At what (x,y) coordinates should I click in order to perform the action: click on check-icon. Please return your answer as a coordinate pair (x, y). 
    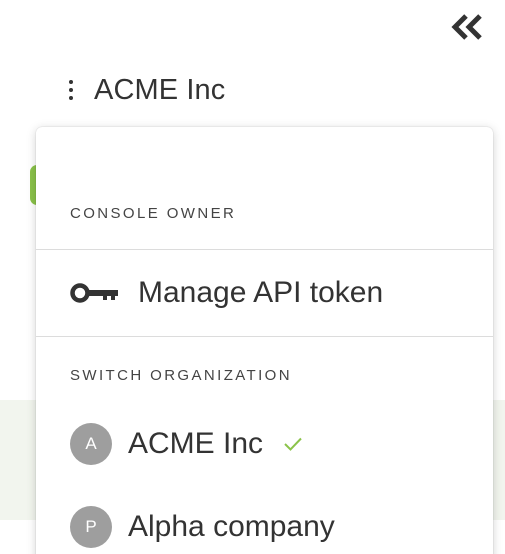
    Looking at the image, I should click on (293, 444).